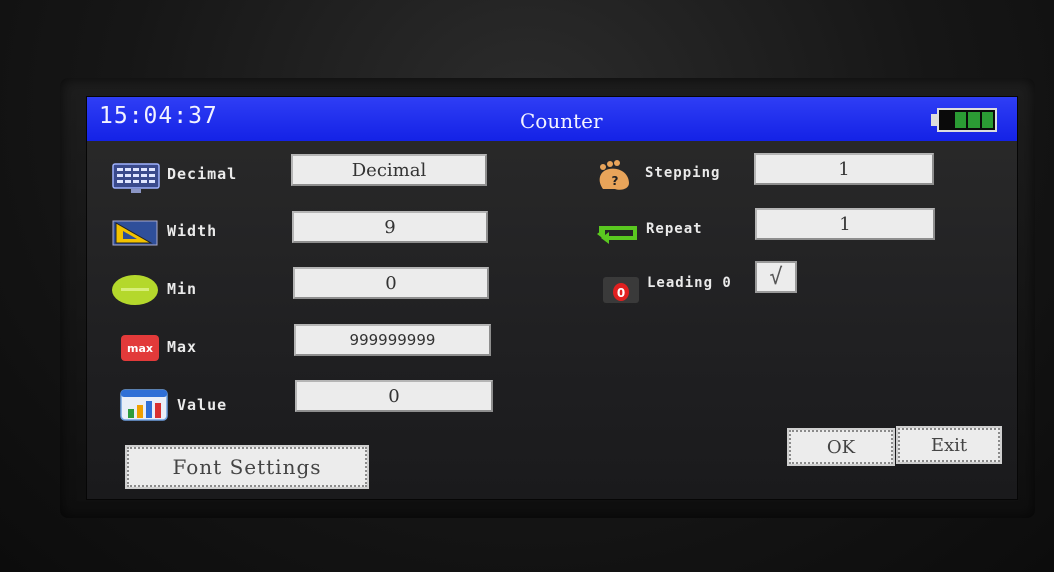 Image resolution: width=1054 pixels, height=572 pixels. Describe the element at coordinates (776, 277) in the screenshot. I see `leading-zero-checkbox: √` at that location.